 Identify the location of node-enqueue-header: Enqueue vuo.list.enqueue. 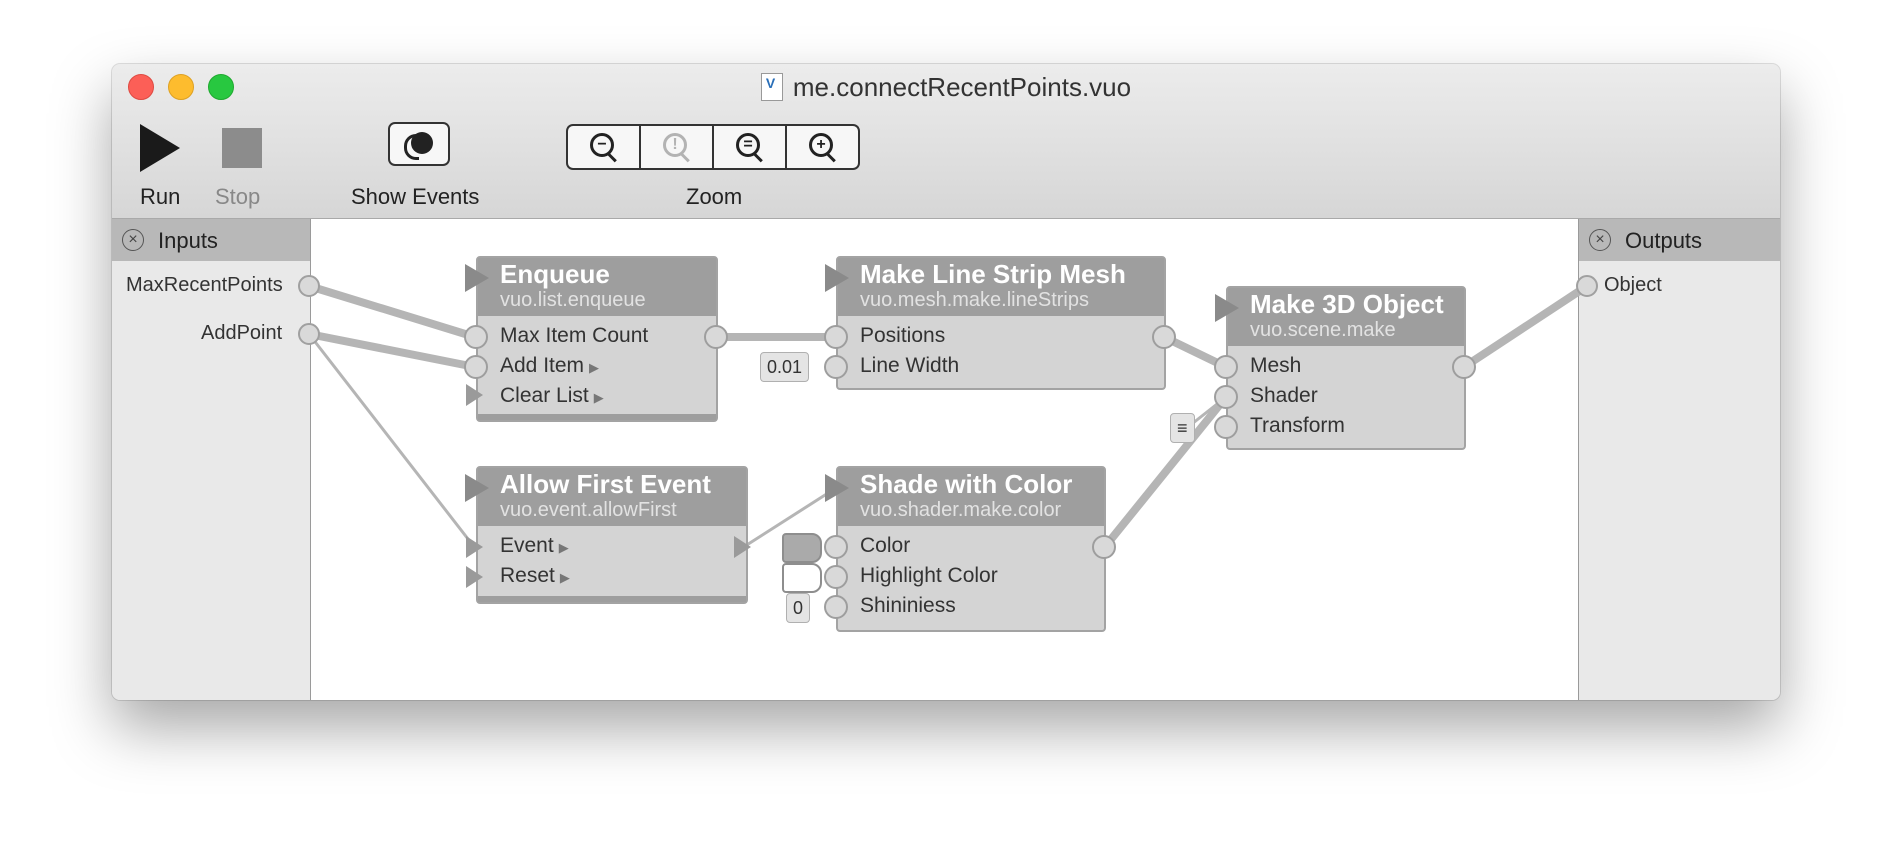
(597, 287).